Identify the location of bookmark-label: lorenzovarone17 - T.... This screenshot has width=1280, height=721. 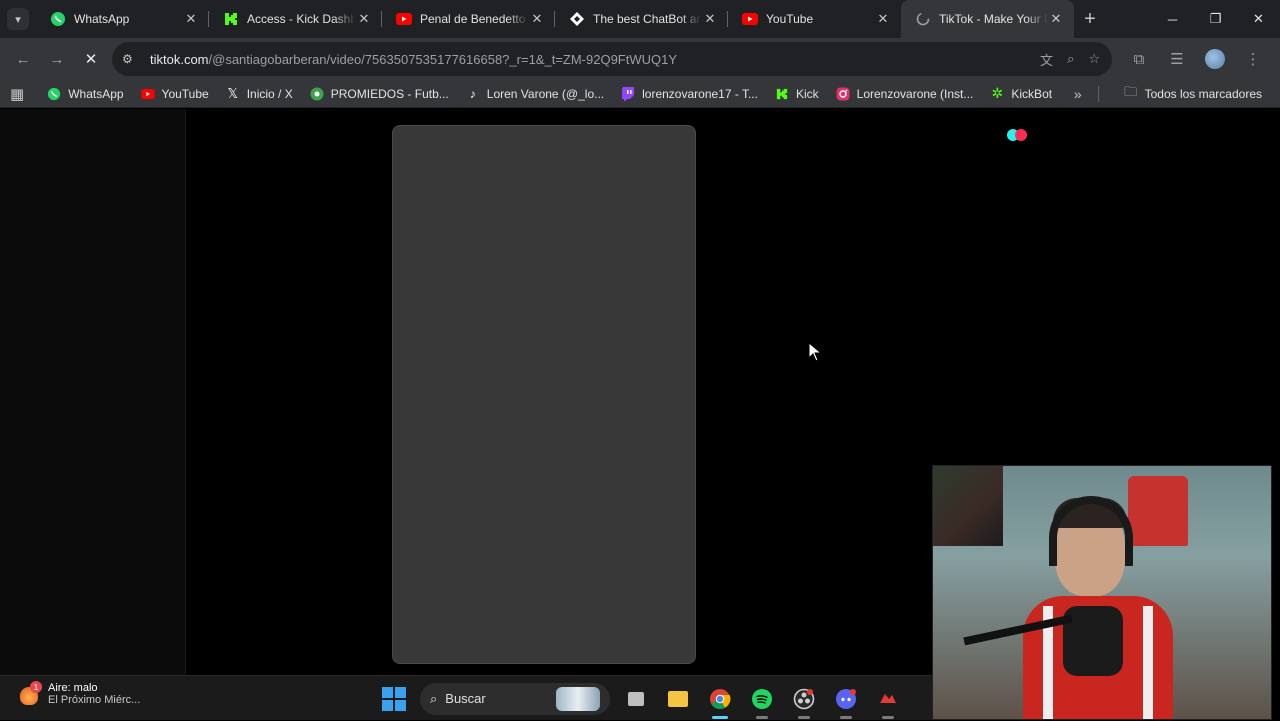
(700, 93).